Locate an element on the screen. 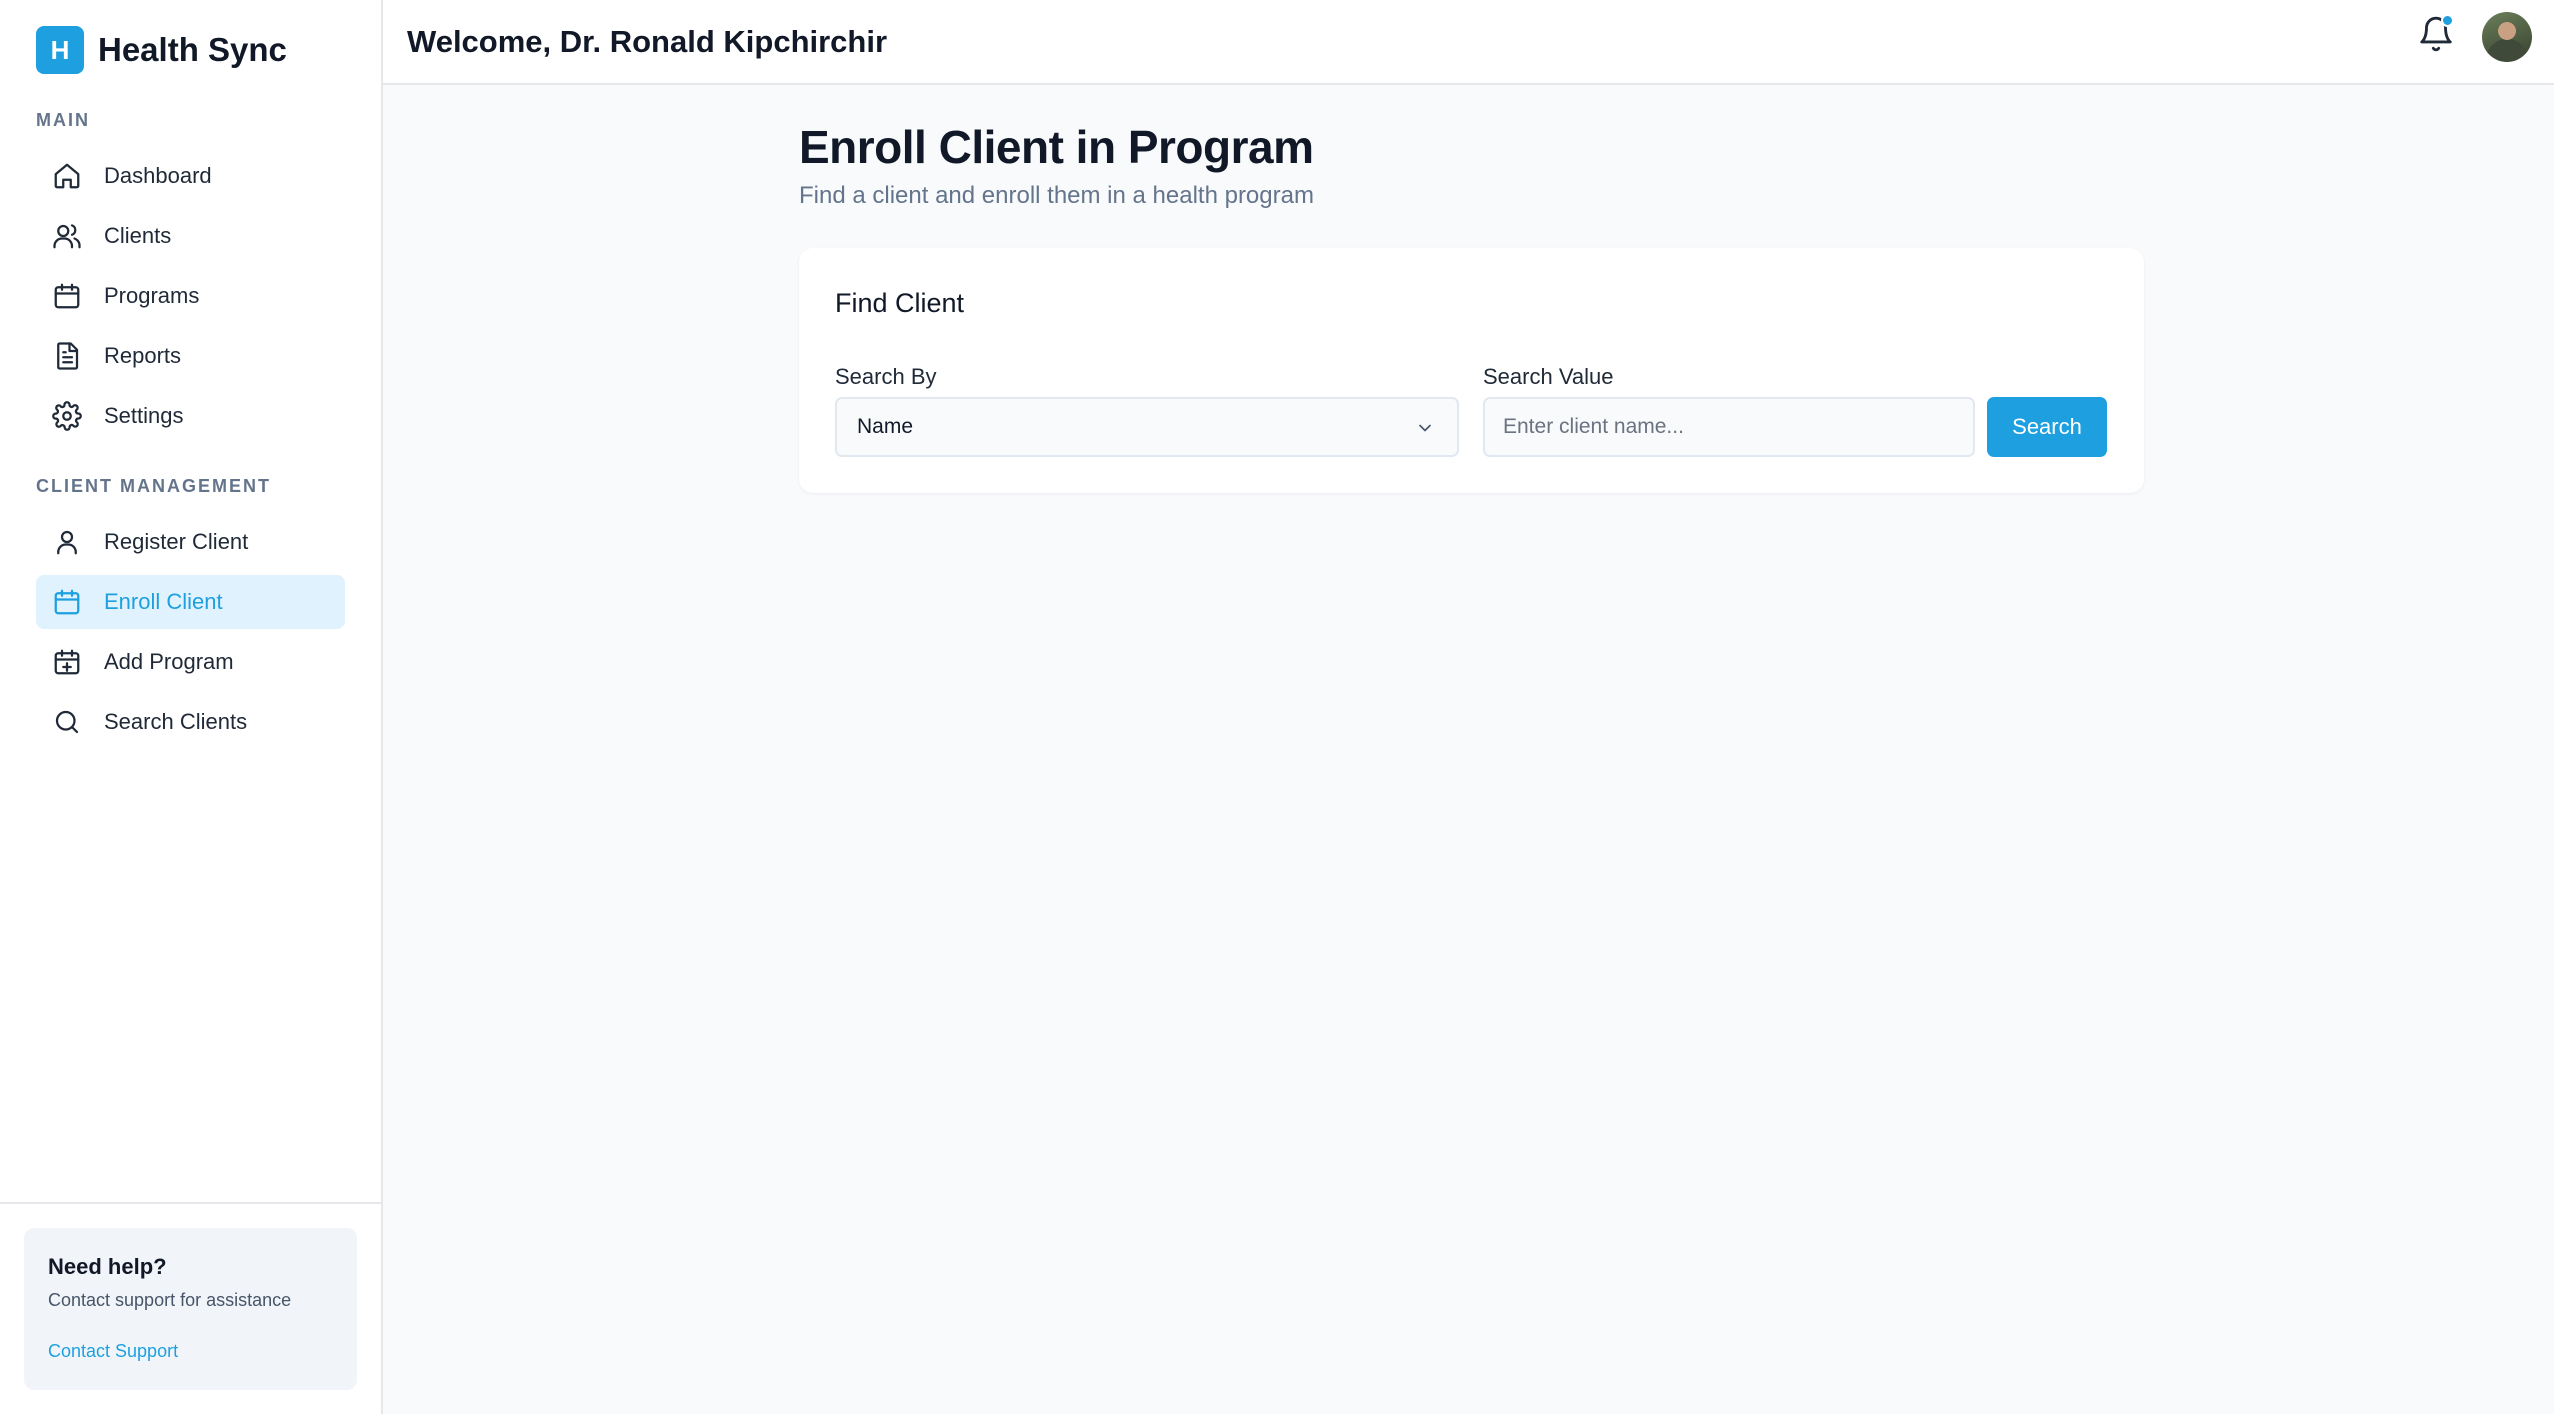 Image resolution: width=2554 pixels, height=1414 pixels. sidebar-item-search-clients: Search Clients is located at coordinates (190, 722).